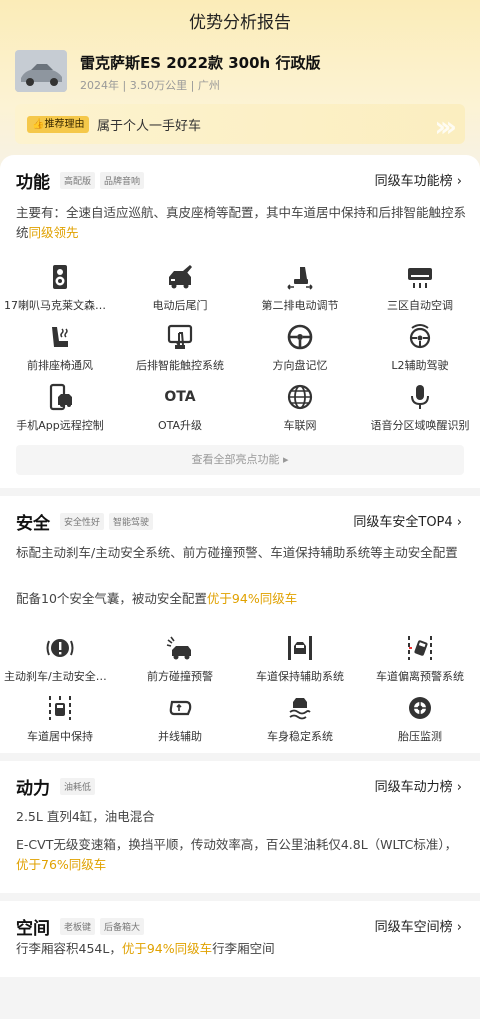  Describe the element at coordinates (145, 948) in the screenshot. I see `space-description: 行李厢容积454L，优于94%同级车行李厢空间` at that location.